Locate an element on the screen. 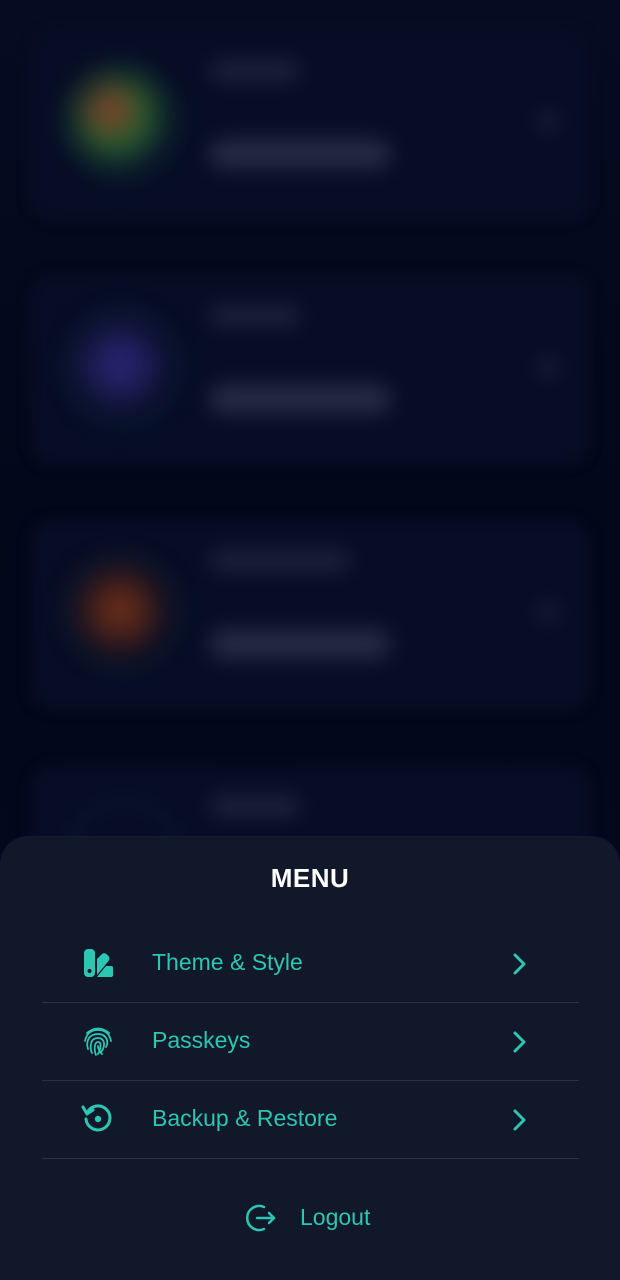 The image size is (620, 1280). logout-icon is located at coordinates (261, 1218).